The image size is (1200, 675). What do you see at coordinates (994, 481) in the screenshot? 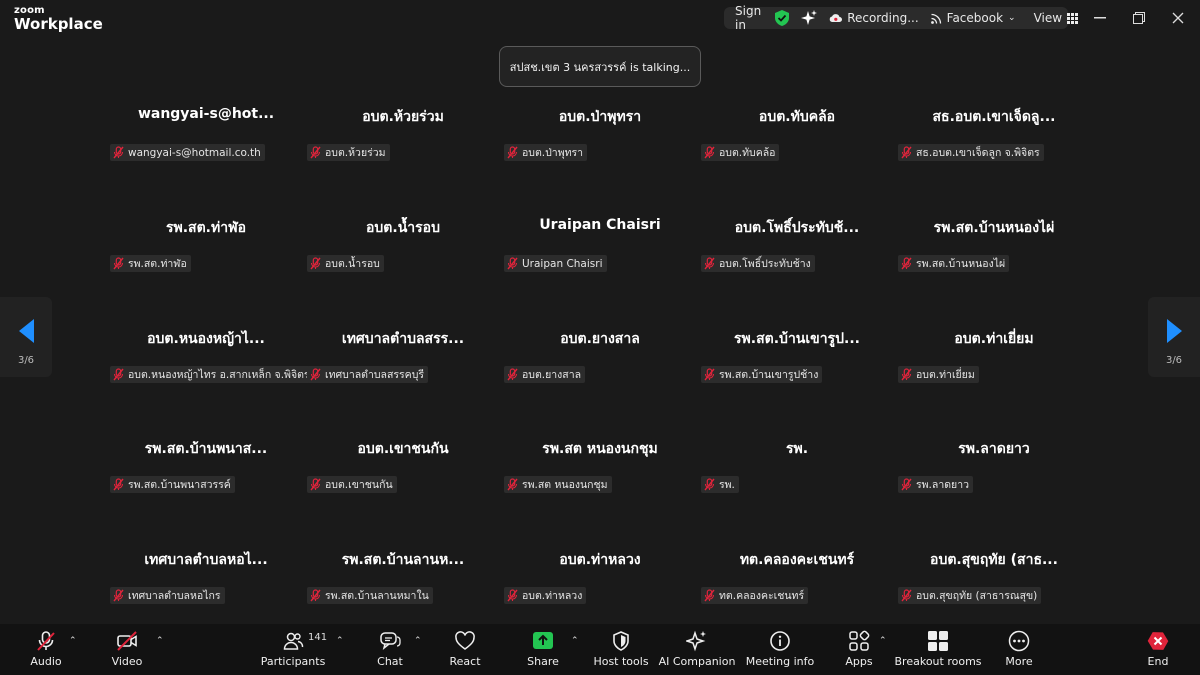
I see `participant-tile: รพ.ลาดยาว รพ.ลาดยาว` at bounding box center [994, 481].